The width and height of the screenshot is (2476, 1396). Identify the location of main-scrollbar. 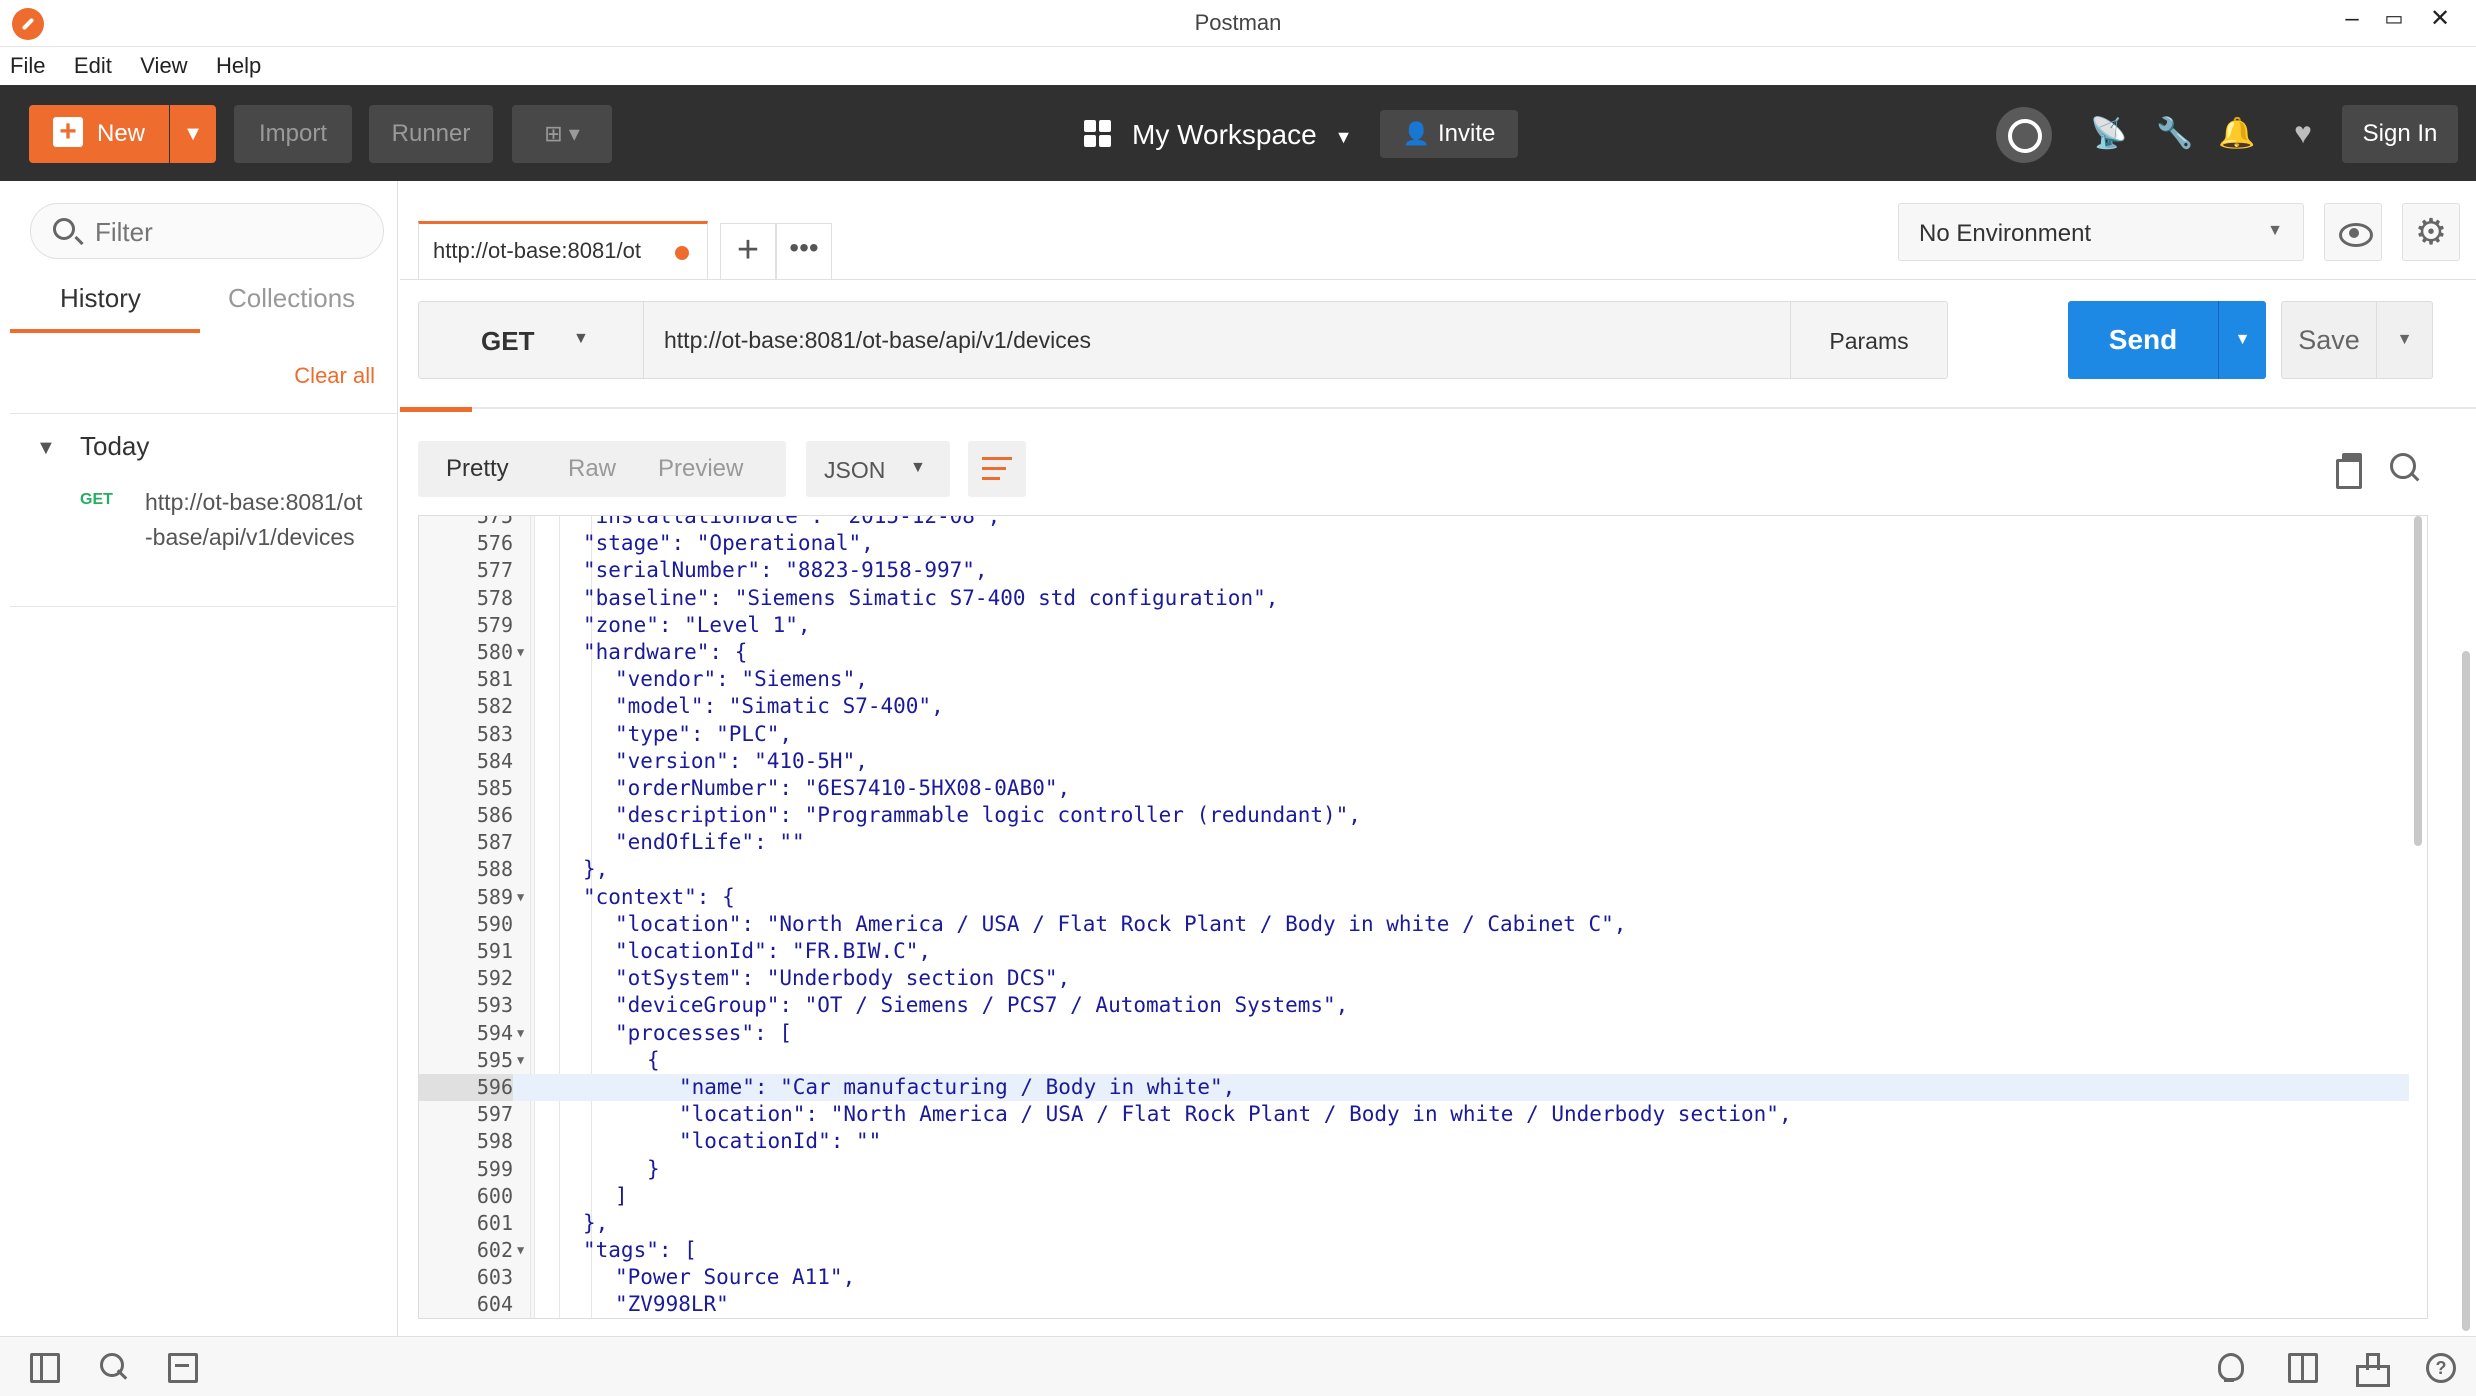
(2466, 991).